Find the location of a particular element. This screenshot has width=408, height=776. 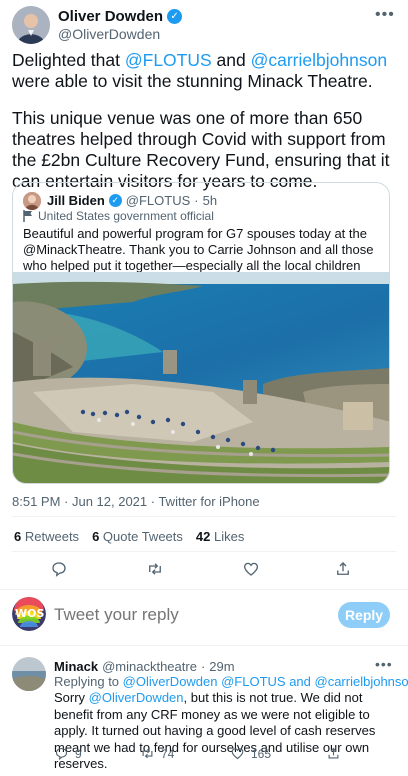

replying-to-prefix: Replying to is located at coordinates (88, 681).